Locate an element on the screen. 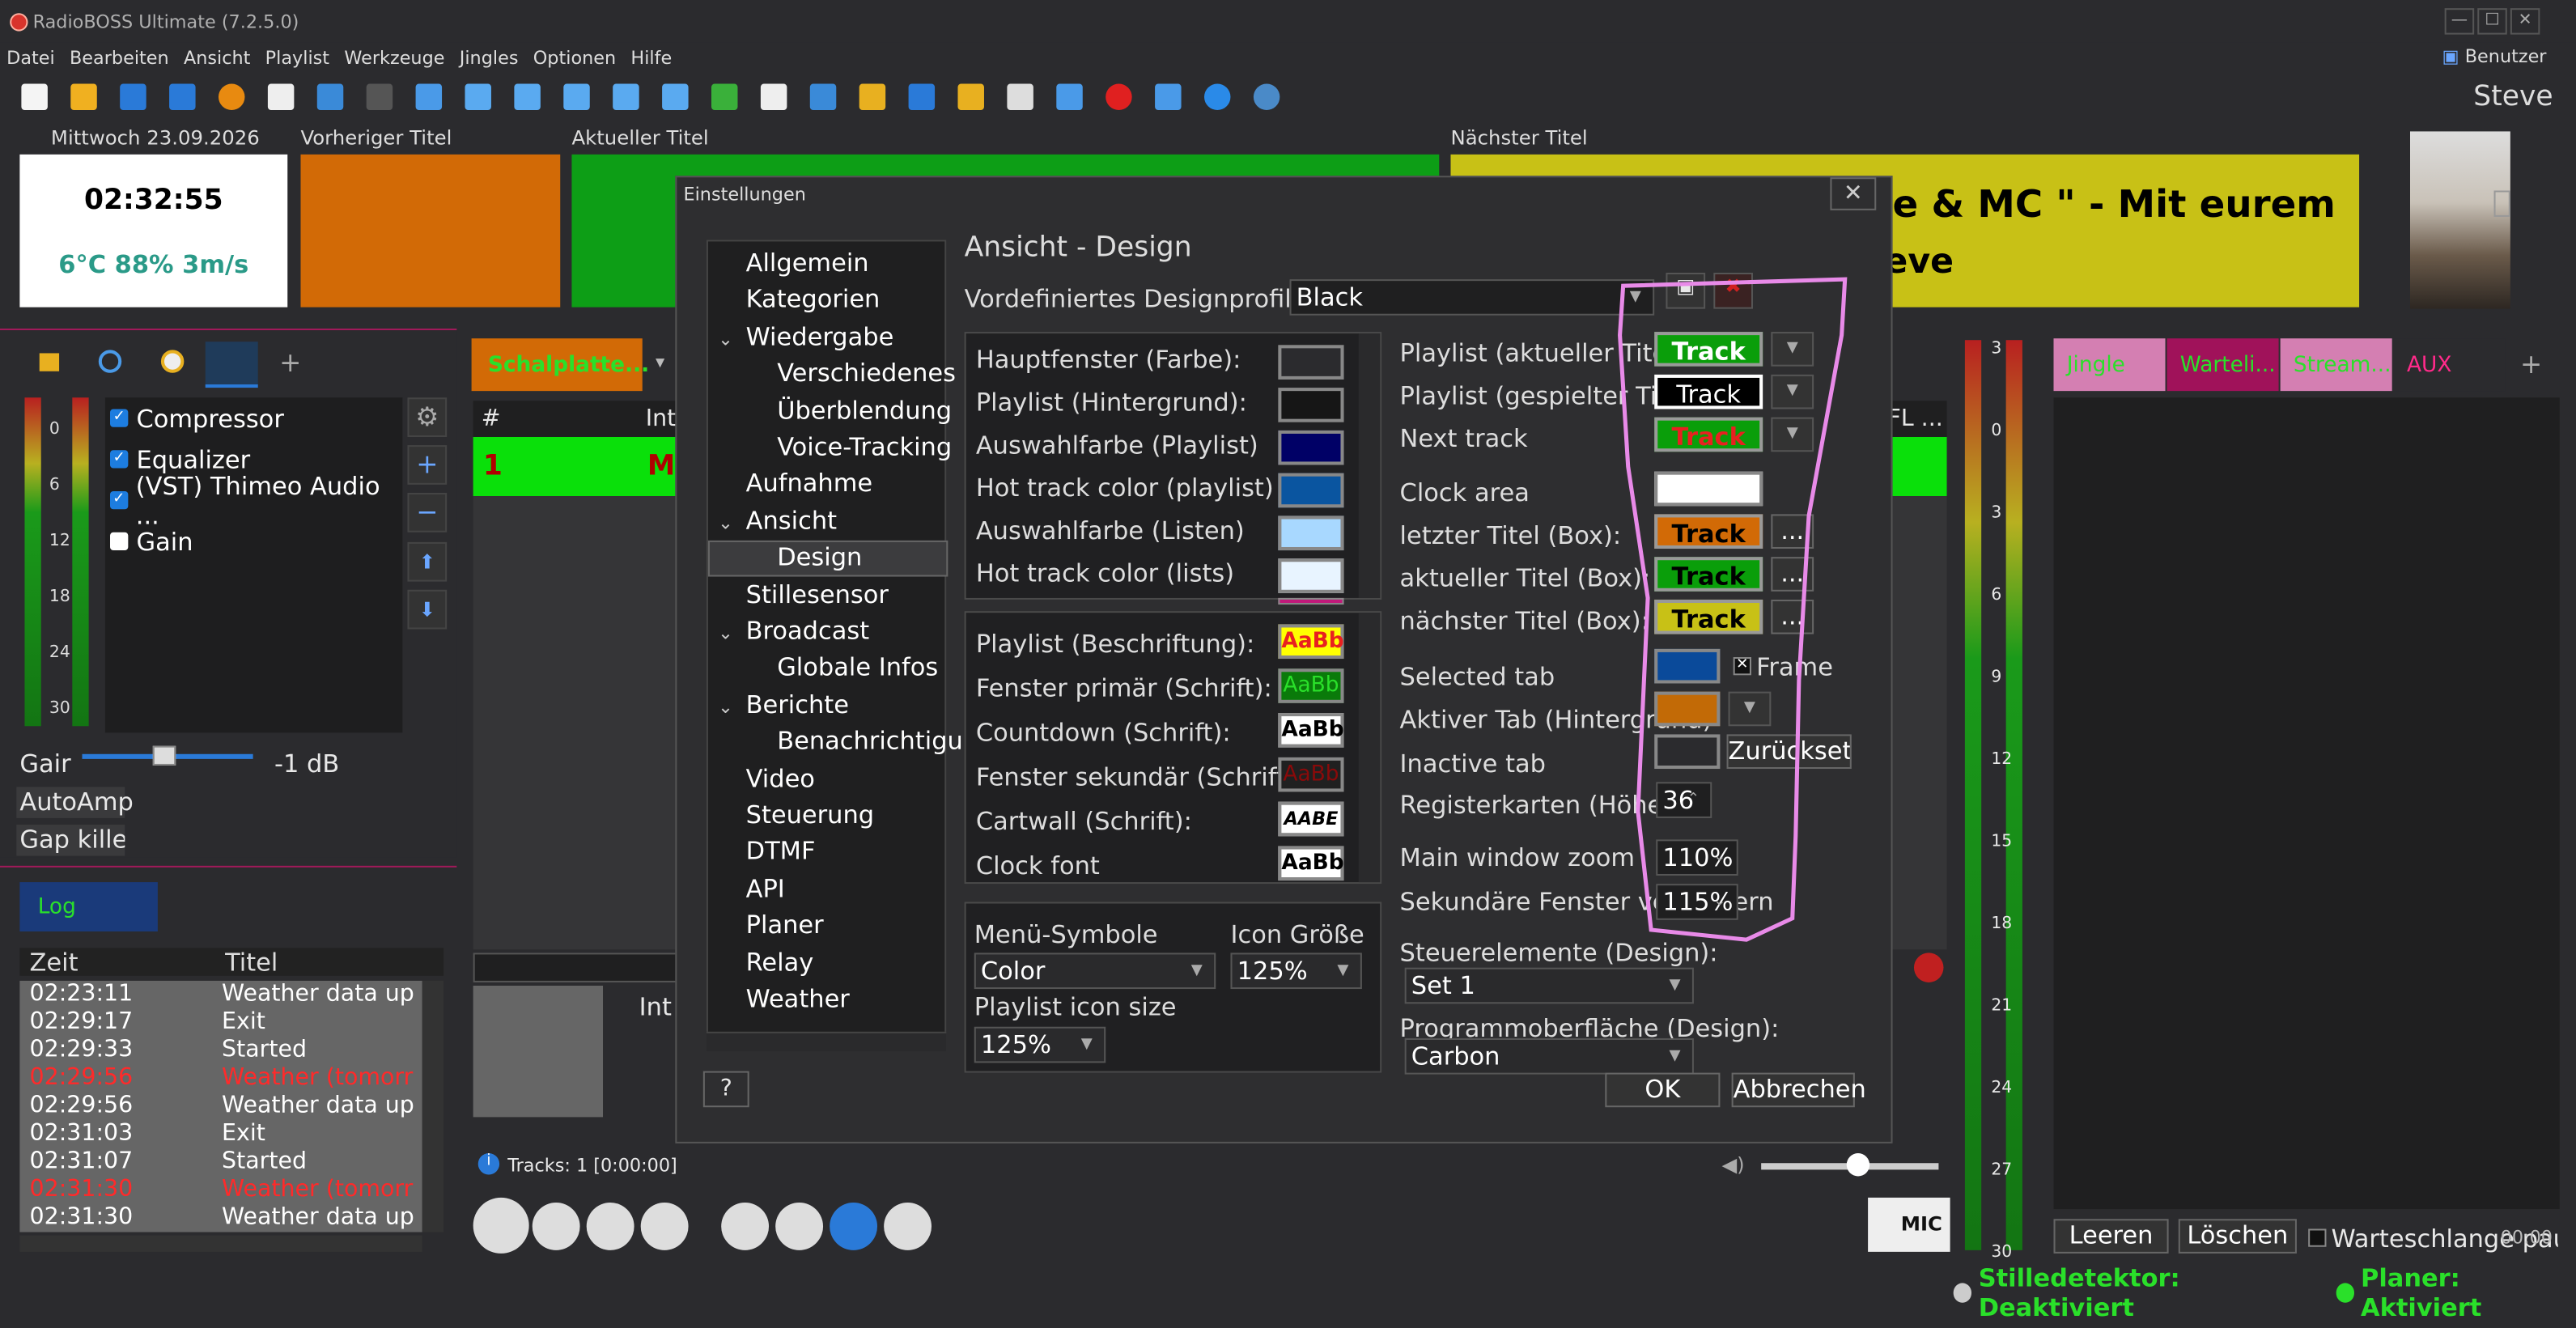 The height and width of the screenshot is (1328, 2576). layout1-icon is located at coordinates (429, 96).